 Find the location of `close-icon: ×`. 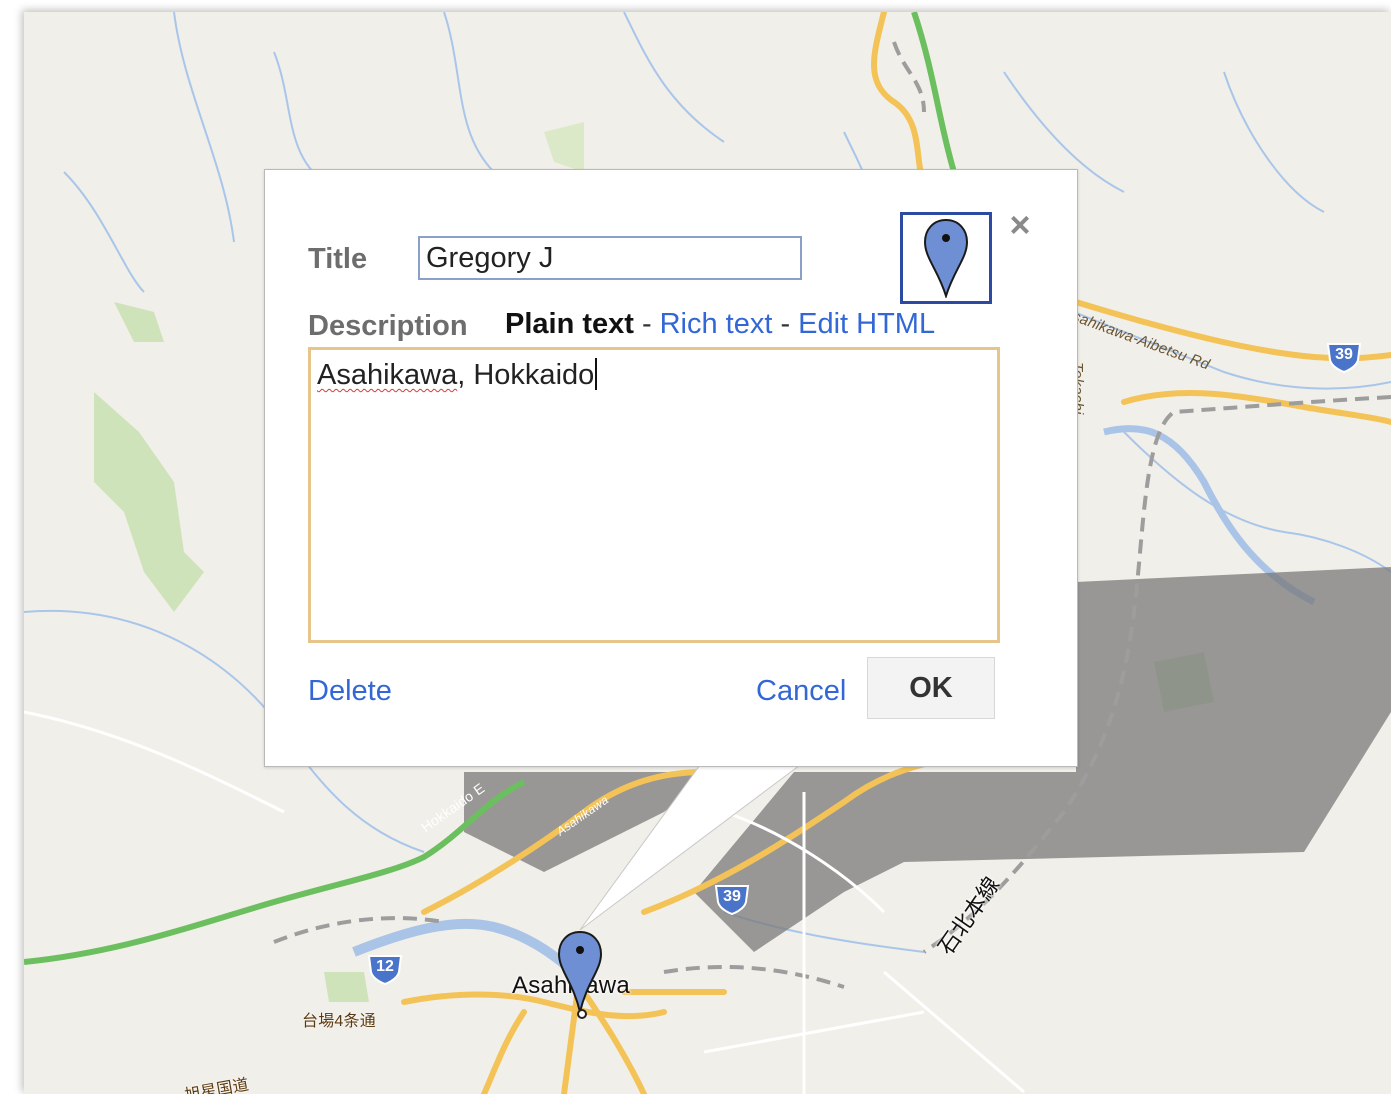

close-icon: × is located at coordinates (1020, 225).